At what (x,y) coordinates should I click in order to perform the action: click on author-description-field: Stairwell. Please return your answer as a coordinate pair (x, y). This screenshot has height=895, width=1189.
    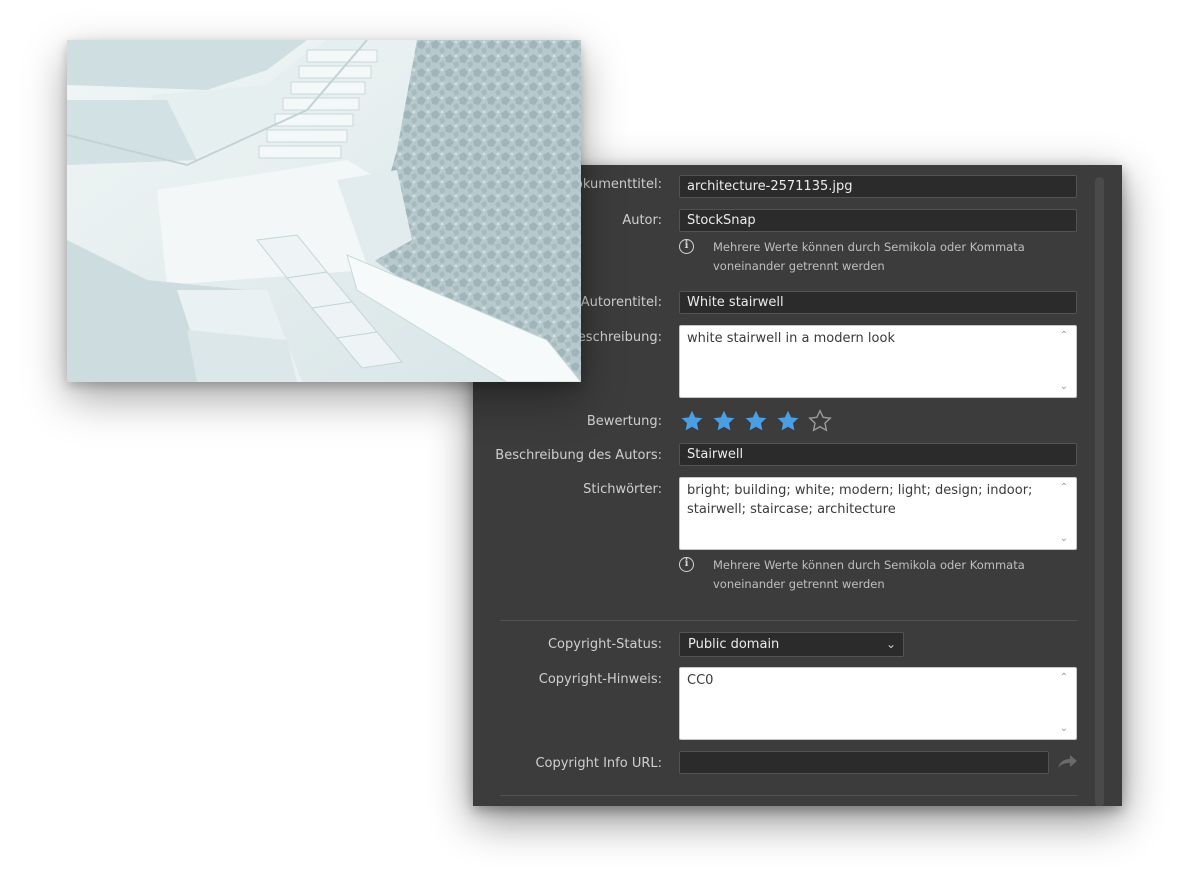
    Looking at the image, I should click on (878, 454).